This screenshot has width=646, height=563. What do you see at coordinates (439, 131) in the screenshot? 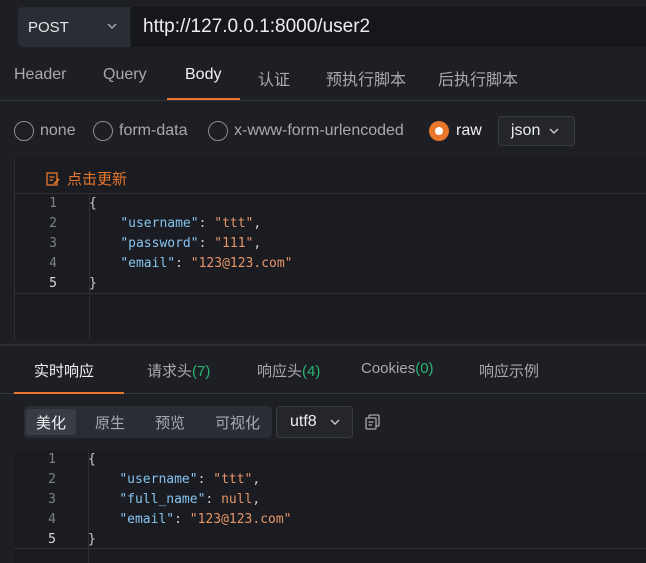
I see `radio-raw` at bounding box center [439, 131].